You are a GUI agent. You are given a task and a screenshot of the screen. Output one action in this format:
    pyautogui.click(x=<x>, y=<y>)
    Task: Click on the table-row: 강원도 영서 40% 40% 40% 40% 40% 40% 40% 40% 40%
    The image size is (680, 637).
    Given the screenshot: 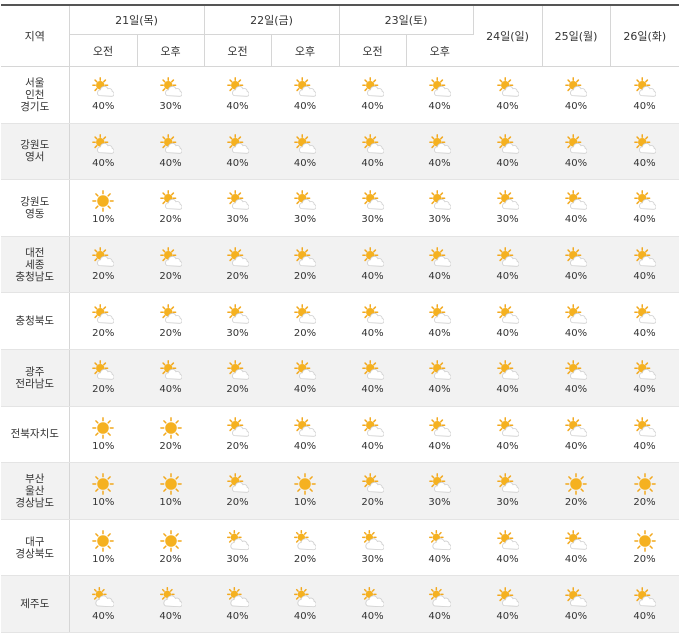 What is the action you would take?
    pyautogui.click(x=340, y=152)
    